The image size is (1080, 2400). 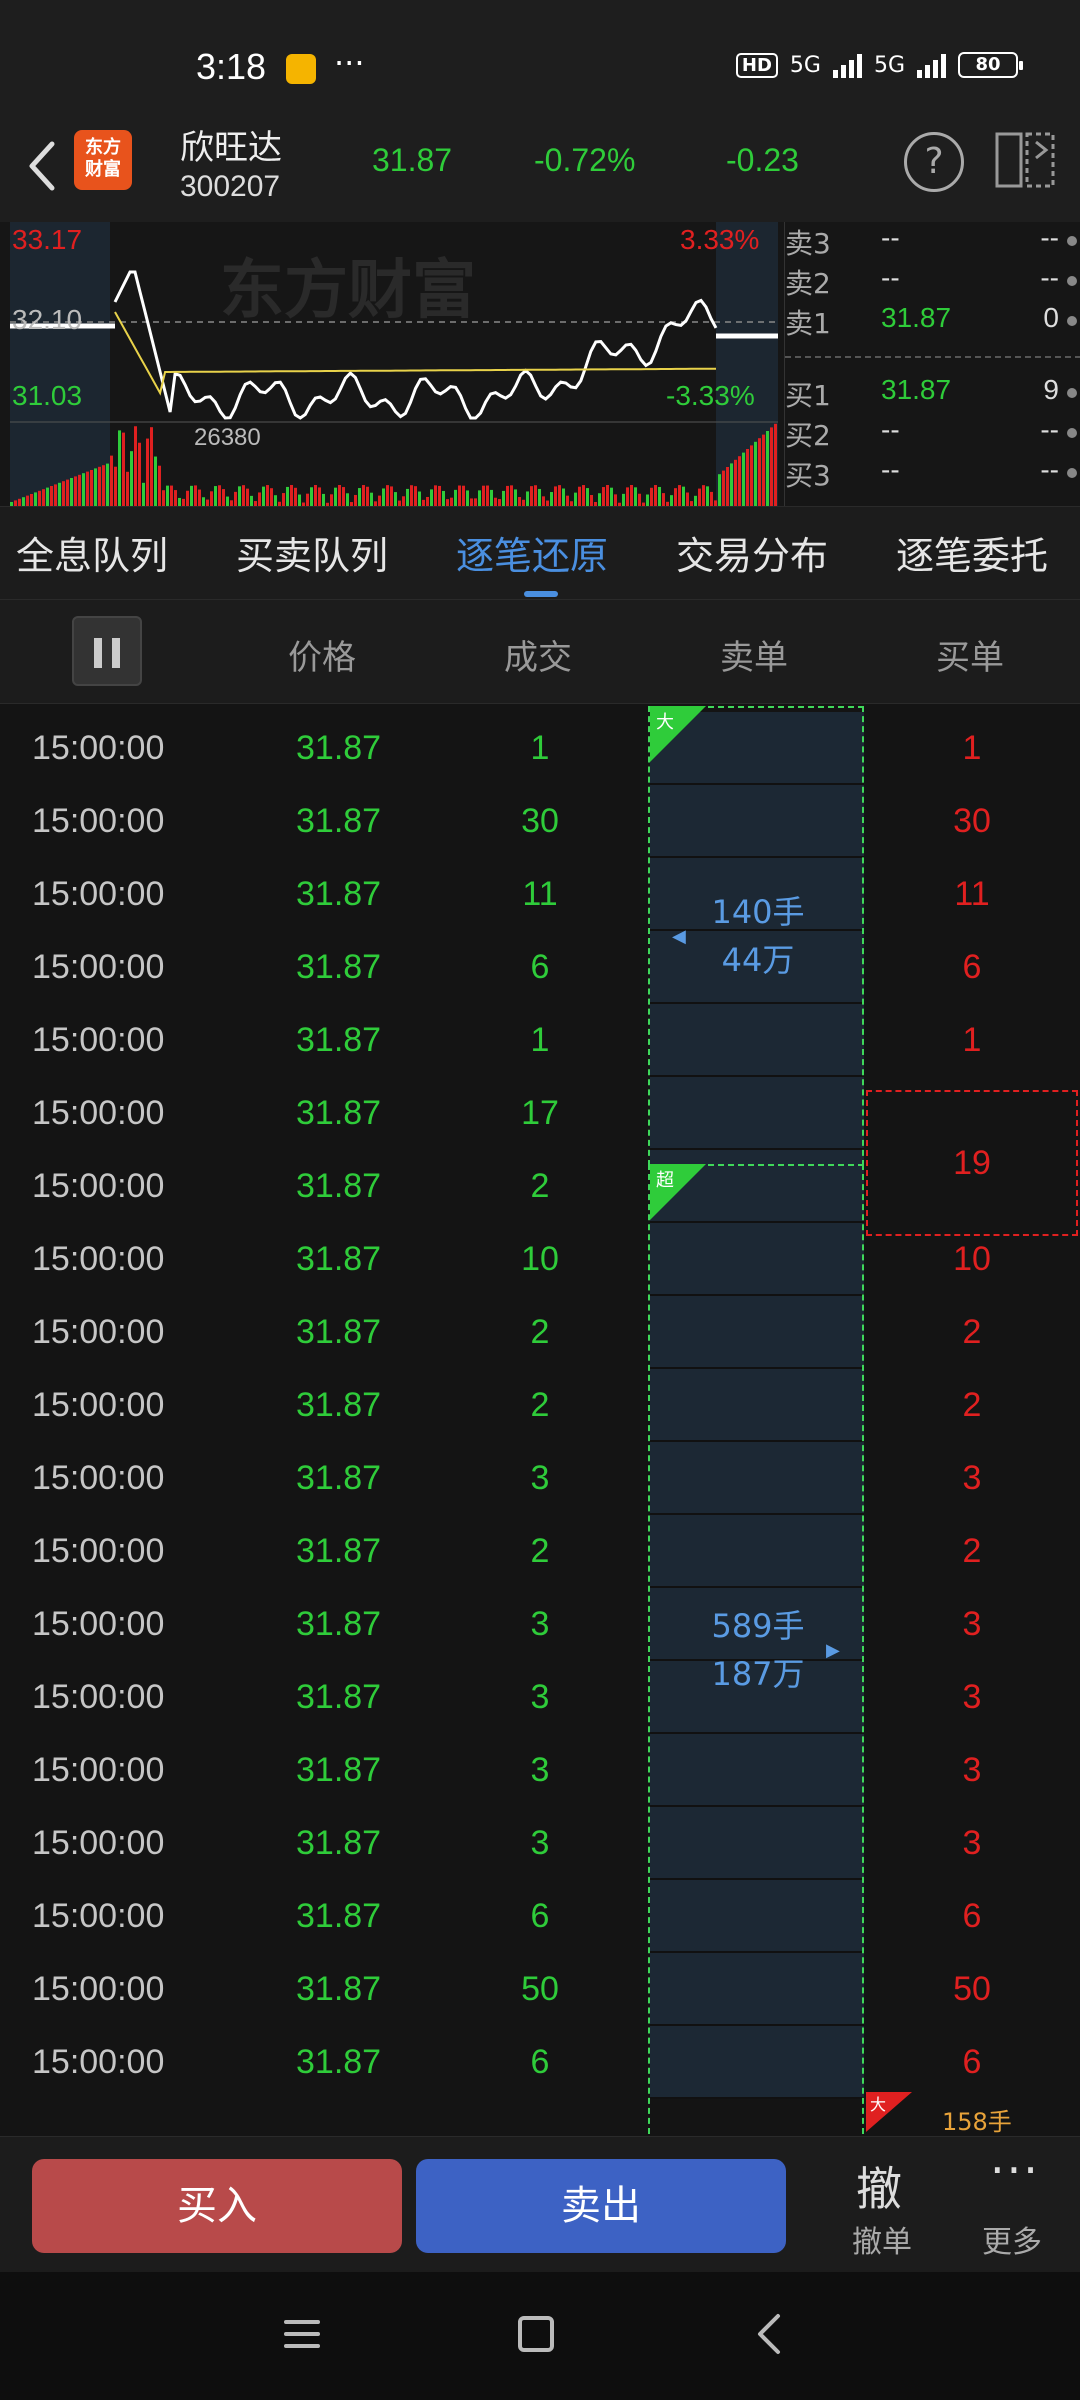 What do you see at coordinates (879, 2186) in the screenshot?
I see `cancel-order-icon: 撤` at bounding box center [879, 2186].